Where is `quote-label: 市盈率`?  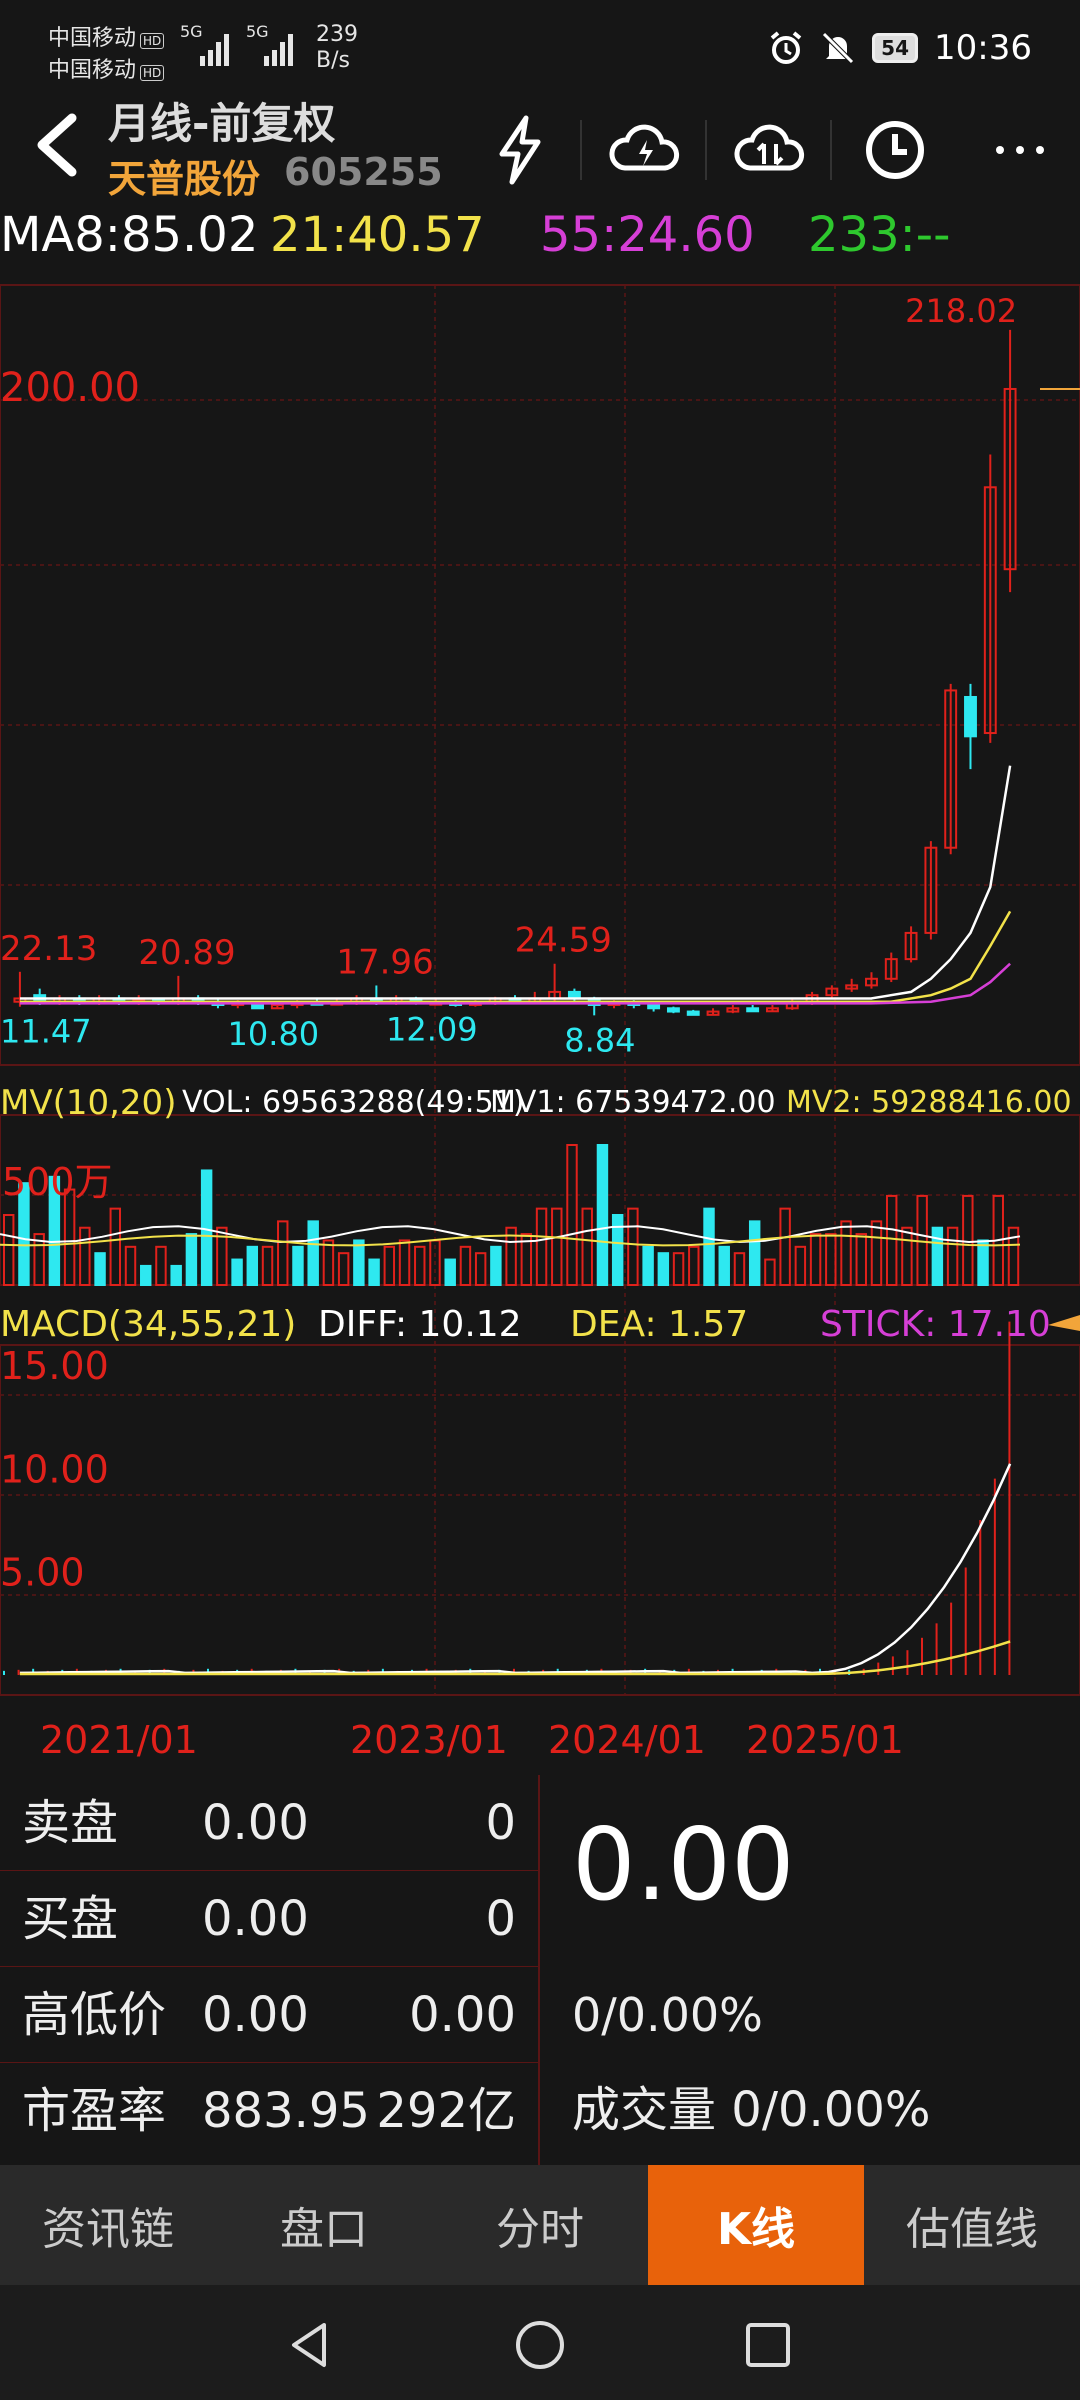
quote-label: 市盈率 is located at coordinates (94, 2111).